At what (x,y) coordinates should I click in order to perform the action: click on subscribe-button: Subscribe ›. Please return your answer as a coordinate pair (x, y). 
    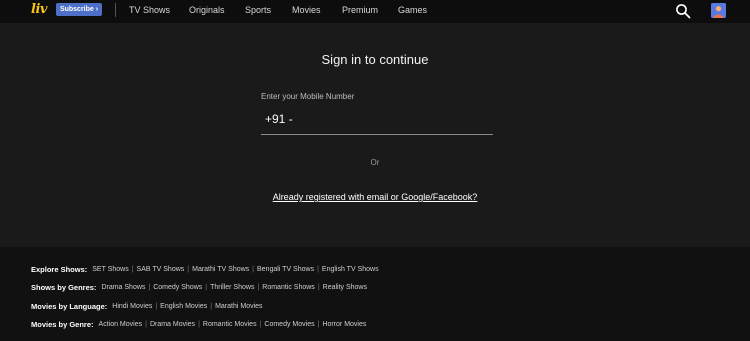
    Looking at the image, I should click on (79, 9).